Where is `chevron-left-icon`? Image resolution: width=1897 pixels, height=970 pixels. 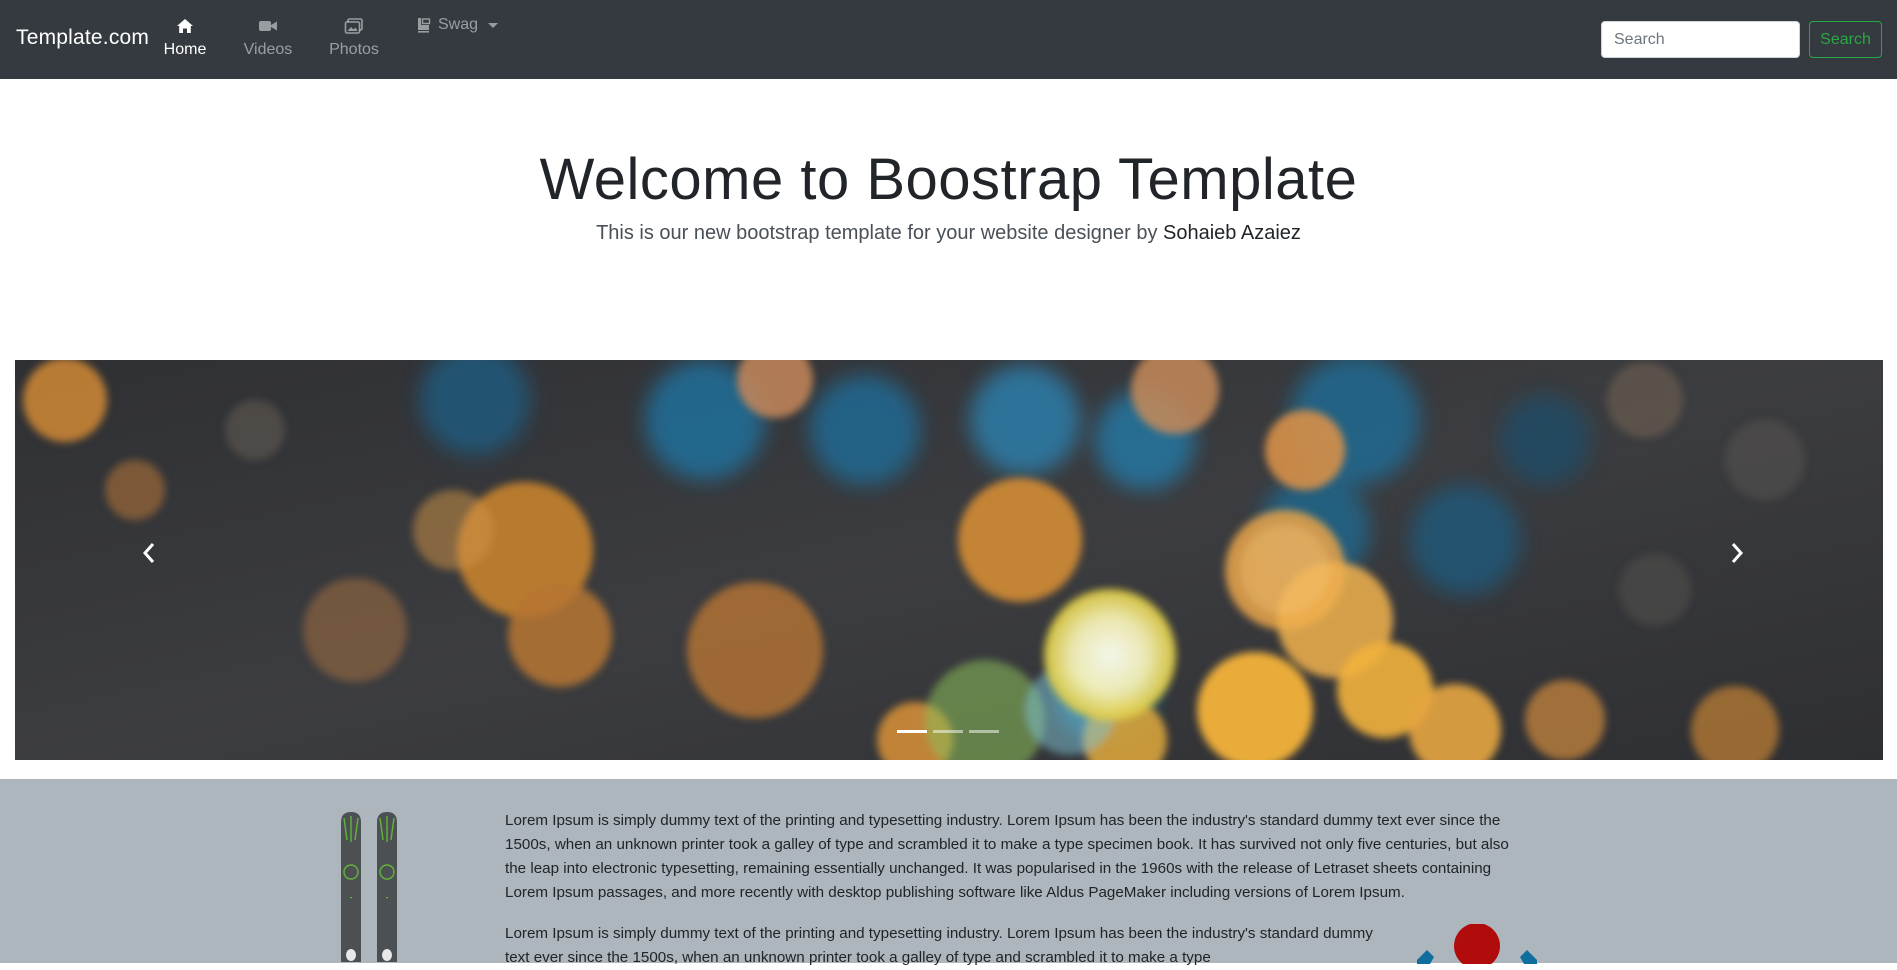 chevron-left-icon is located at coordinates (148, 553).